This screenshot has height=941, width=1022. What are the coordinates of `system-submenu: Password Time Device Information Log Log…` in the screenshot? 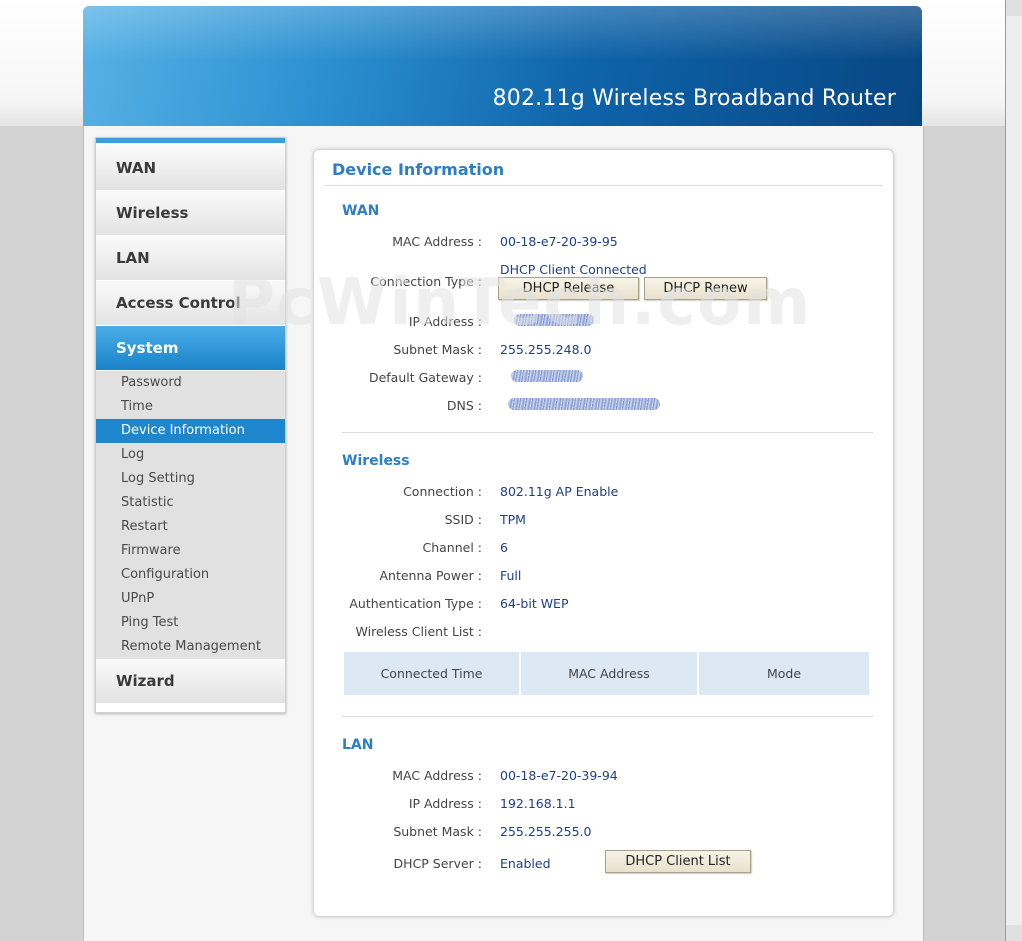 It's located at (190, 516).